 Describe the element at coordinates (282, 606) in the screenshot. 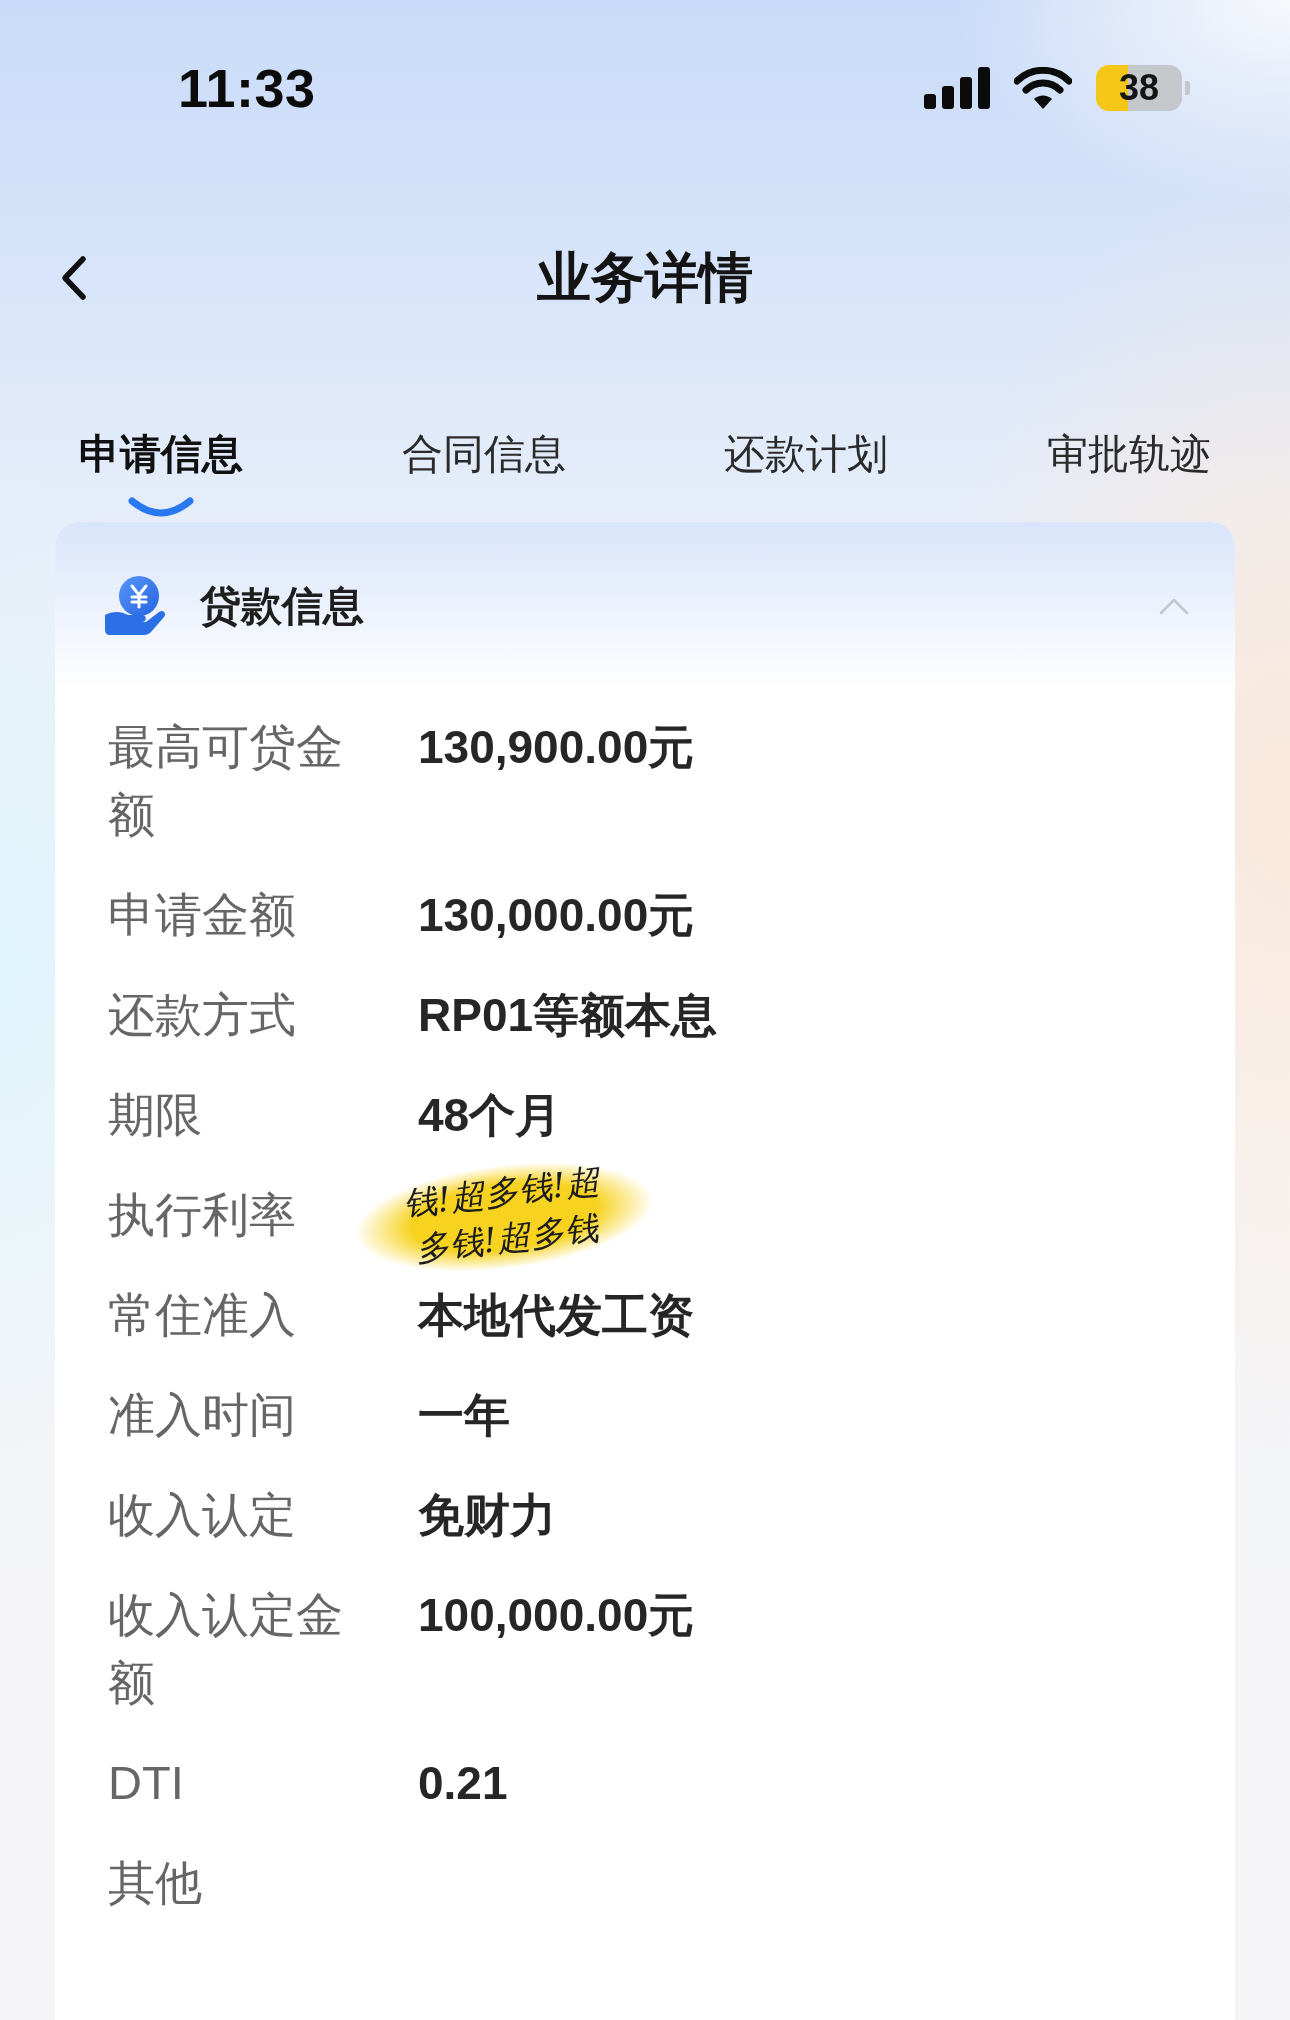

I see `section-title: 贷款信息` at that location.